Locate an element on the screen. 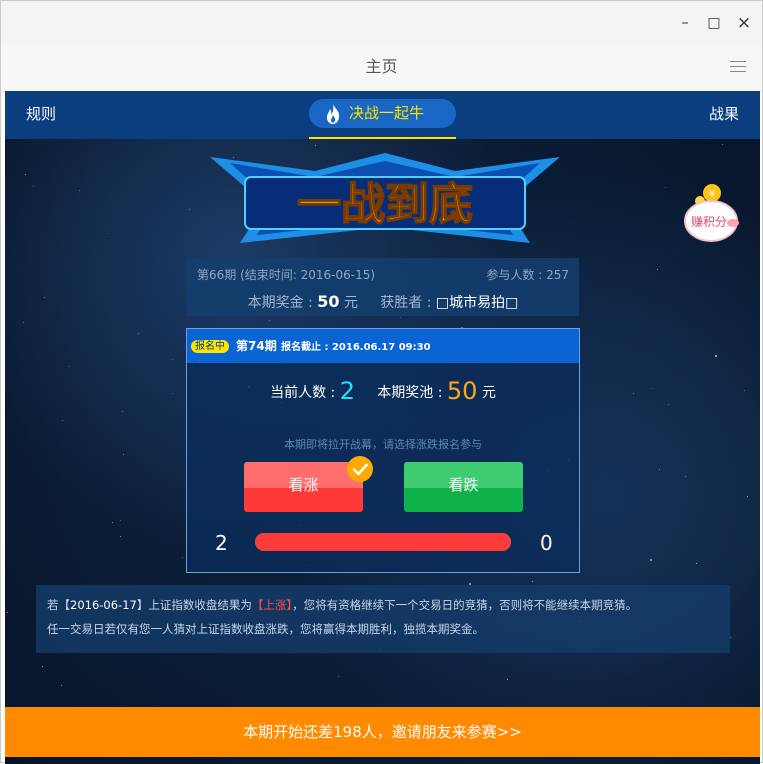 This screenshot has height=764, width=763. earn-points-button: ¥ 赚积分 is located at coordinates (711, 214).